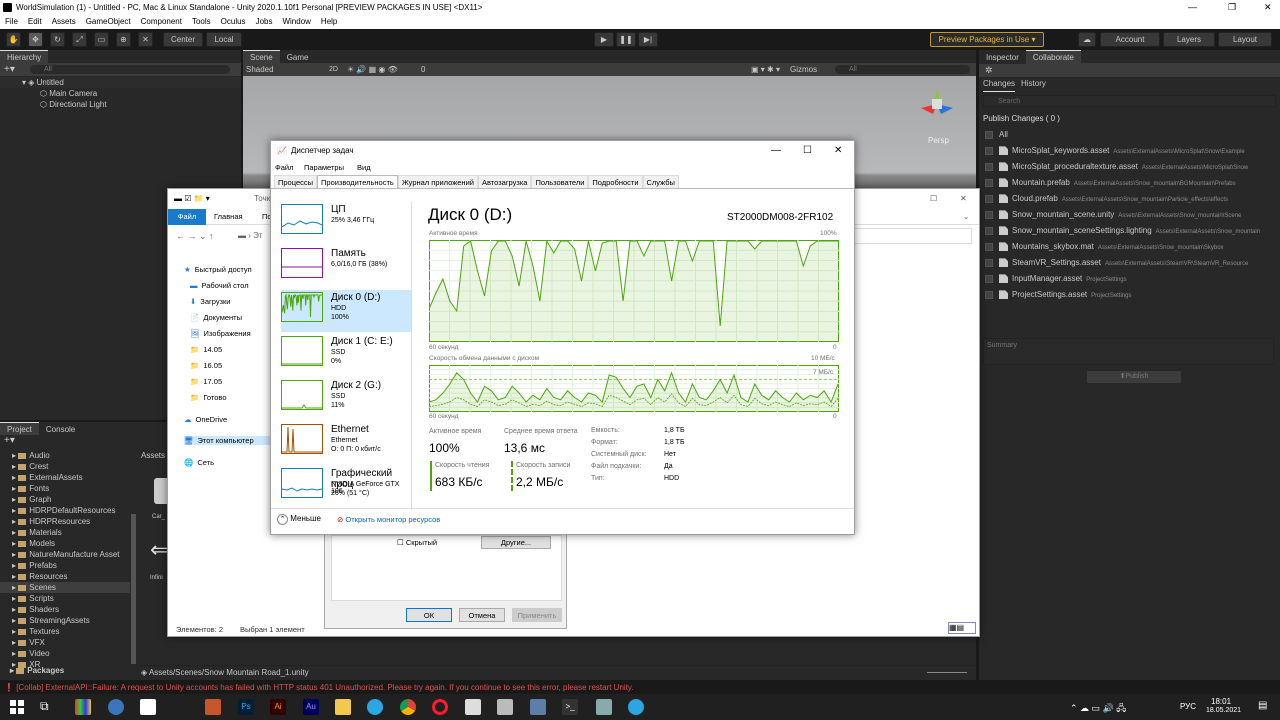  What do you see at coordinates (192, 199) in the screenshot?
I see `quick-access-icons: ▬ ☑ 📁 ▾` at bounding box center [192, 199].